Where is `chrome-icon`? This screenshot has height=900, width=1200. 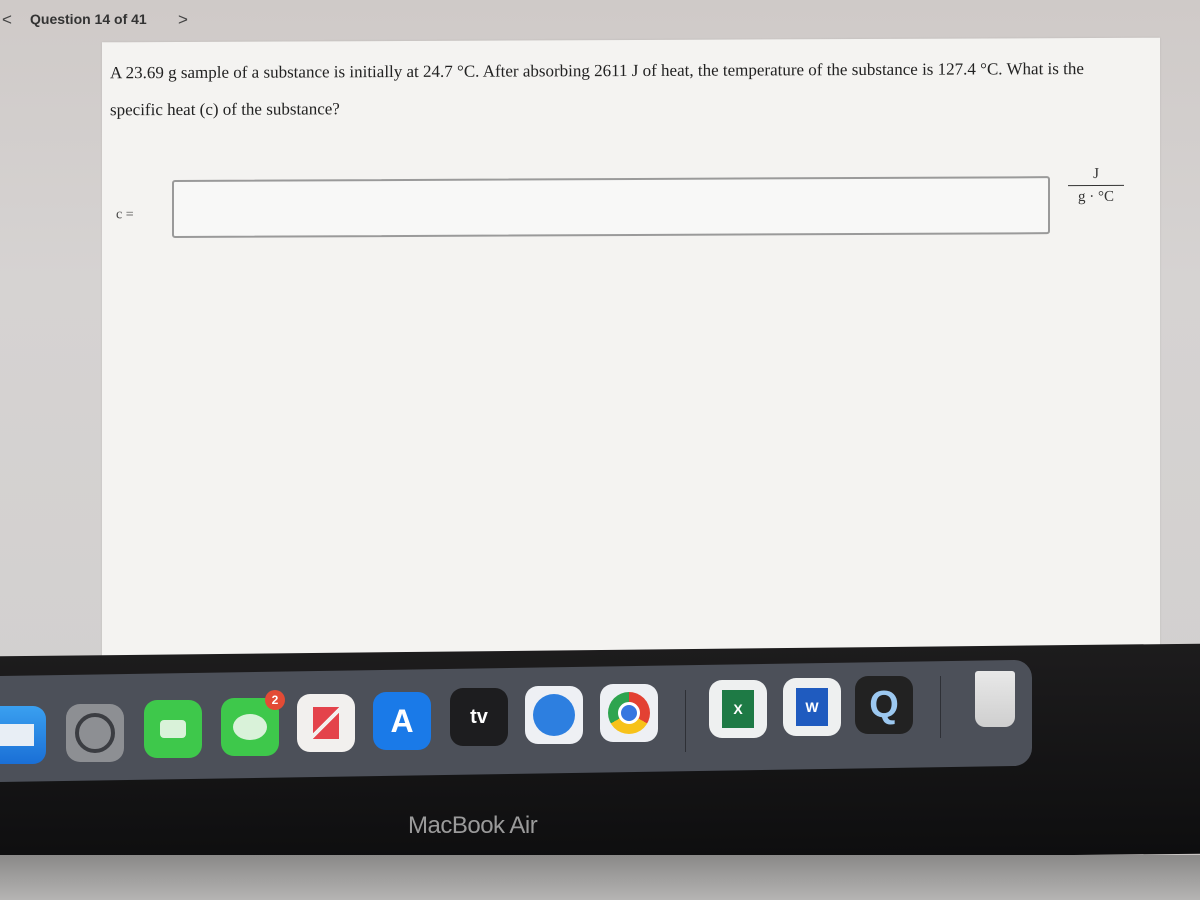
chrome-icon is located at coordinates (629, 713).